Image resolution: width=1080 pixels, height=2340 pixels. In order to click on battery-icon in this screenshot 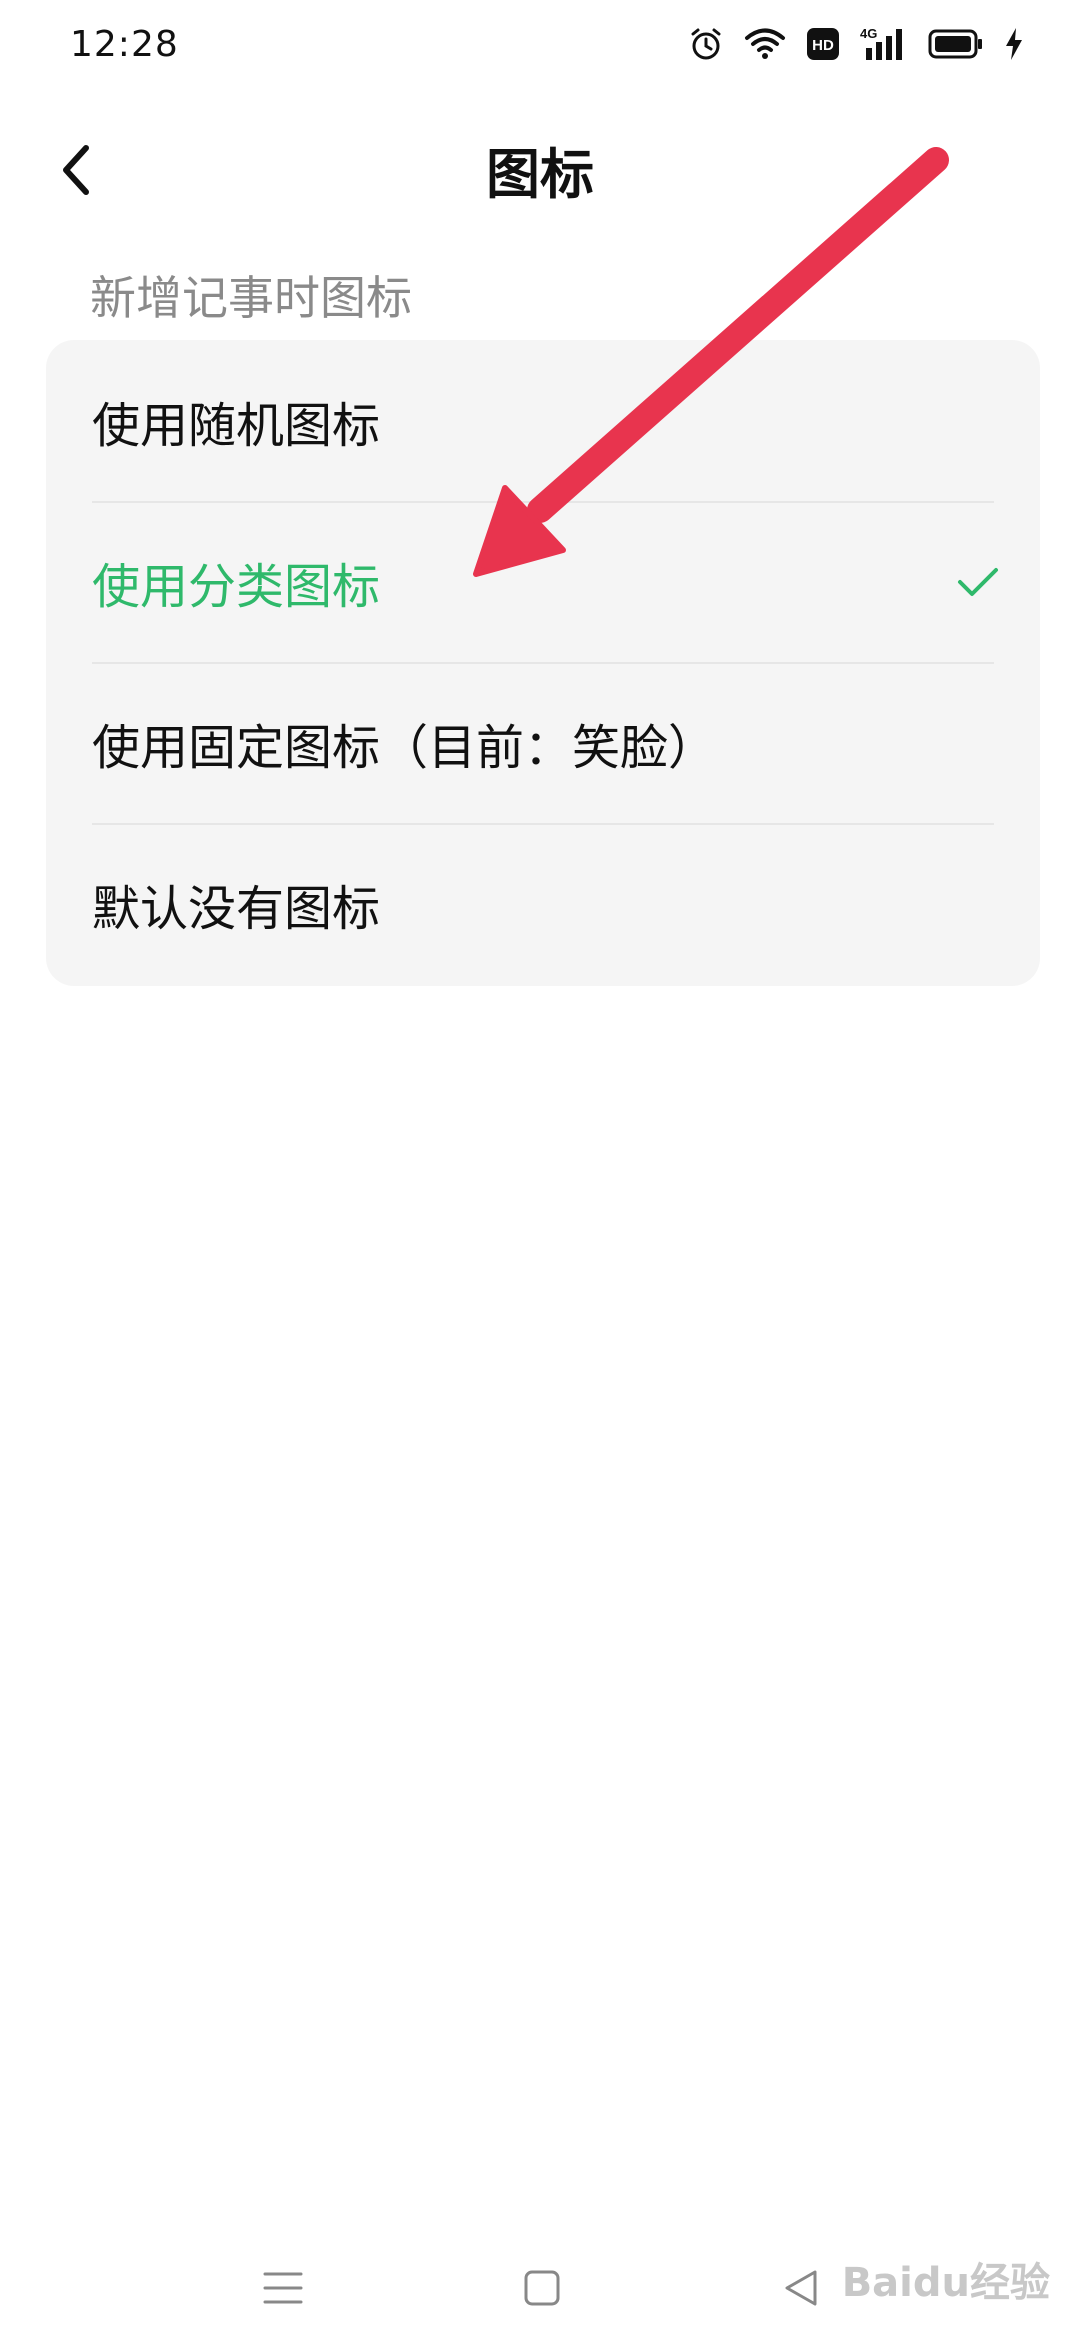, I will do `click(955, 44)`.